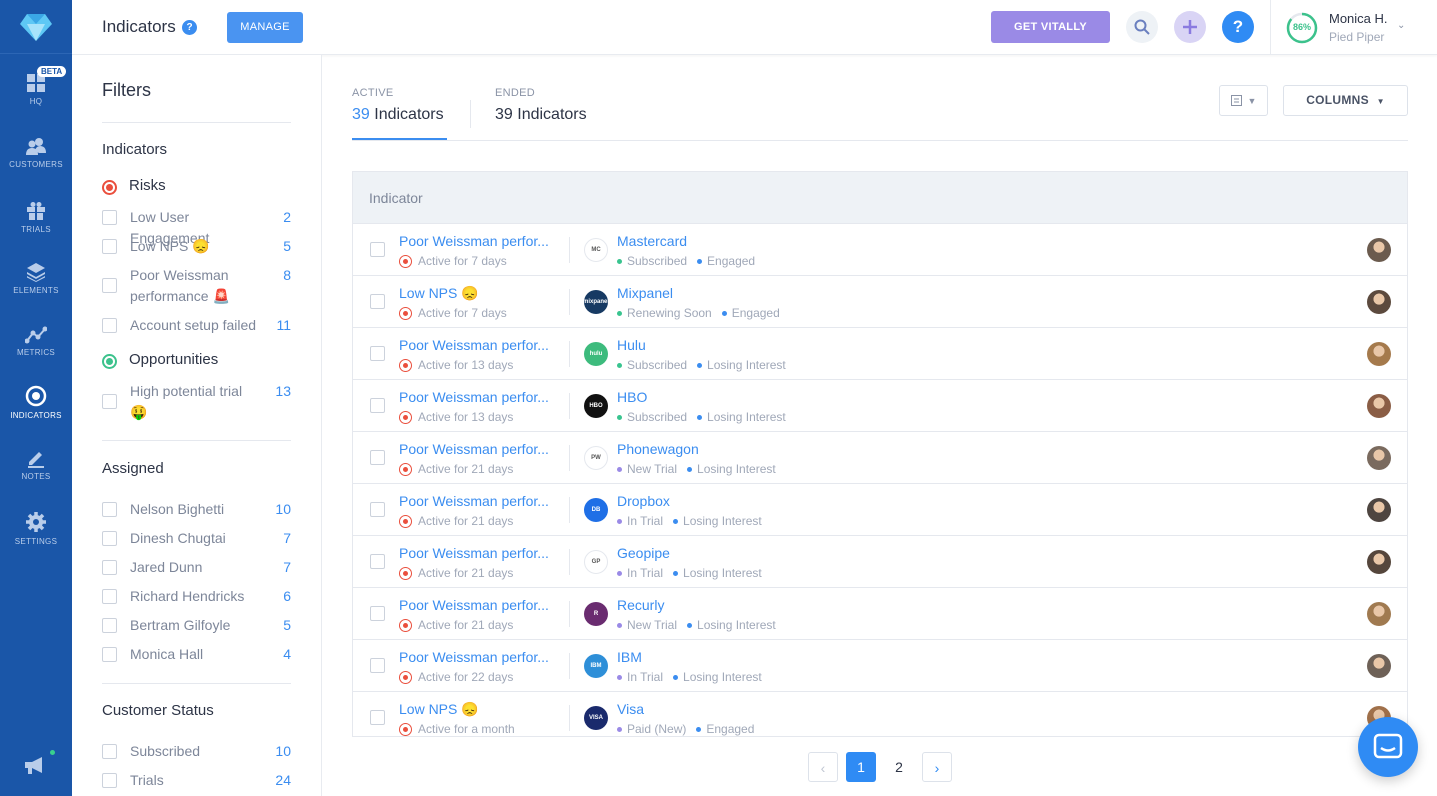  What do you see at coordinates (861, 767) in the screenshot?
I see `page-1-button: 1` at bounding box center [861, 767].